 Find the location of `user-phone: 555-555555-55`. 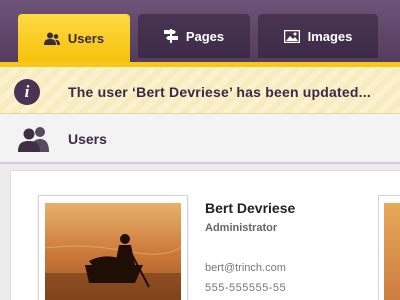

user-phone: 555-555555-55 is located at coordinates (246, 288).